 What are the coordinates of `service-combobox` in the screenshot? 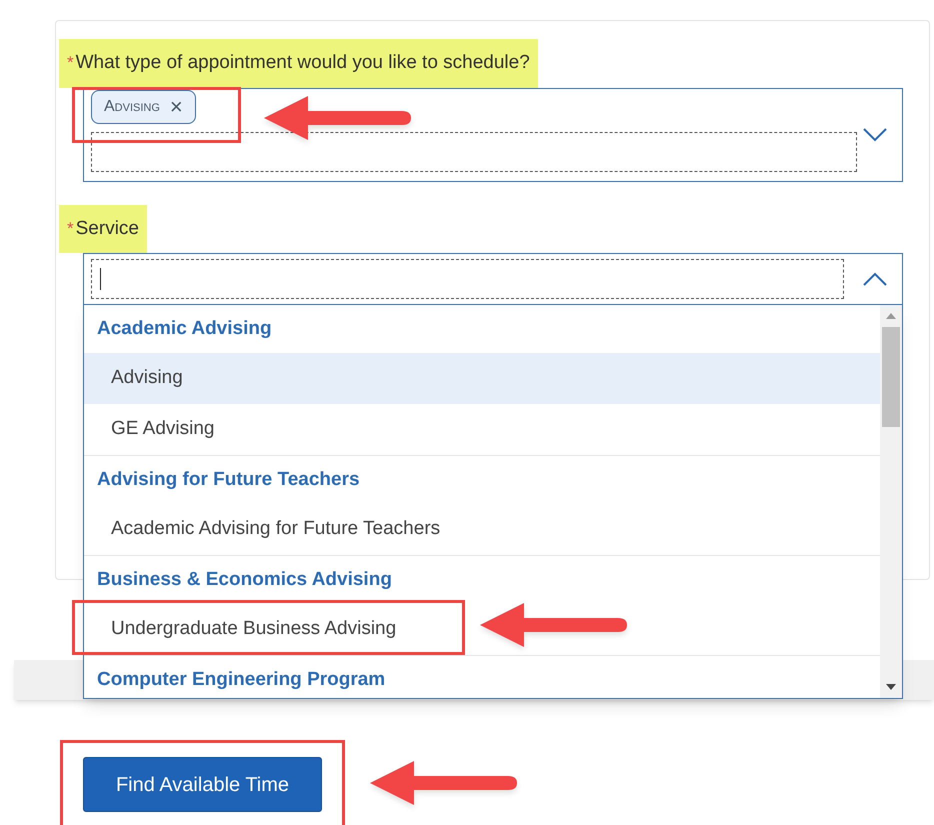 It's located at (493, 279).